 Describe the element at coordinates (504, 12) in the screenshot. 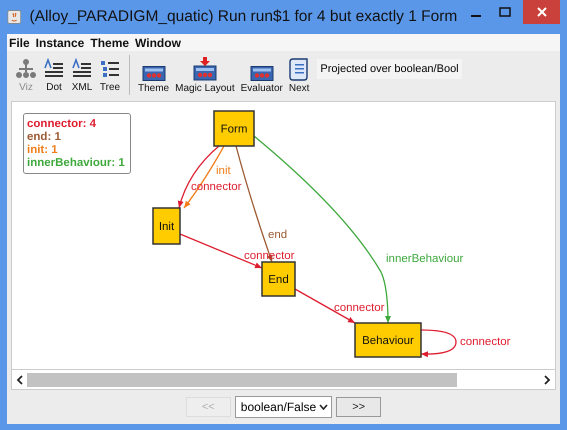

I see `maximize-icon` at that location.